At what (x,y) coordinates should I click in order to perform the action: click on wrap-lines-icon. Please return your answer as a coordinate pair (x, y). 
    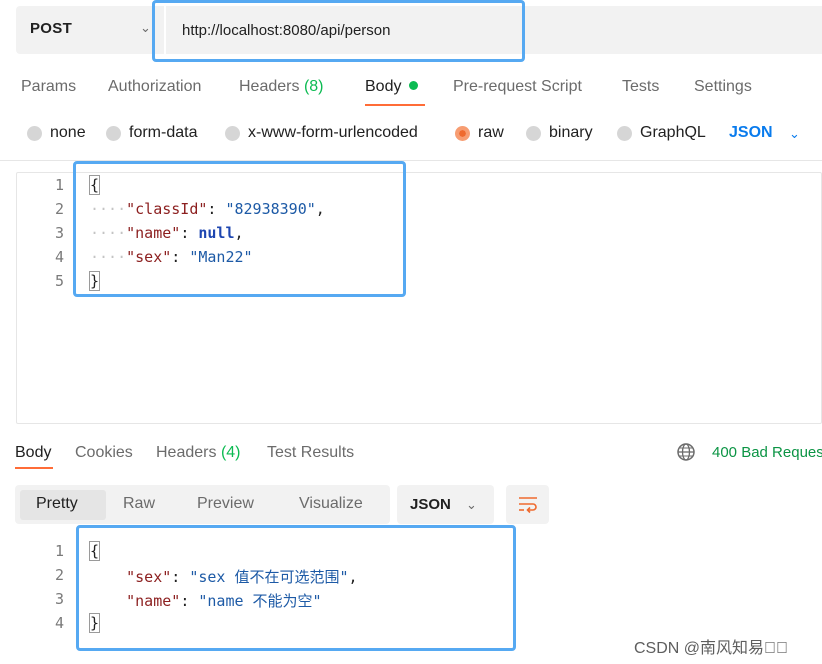
    Looking at the image, I should click on (528, 505).